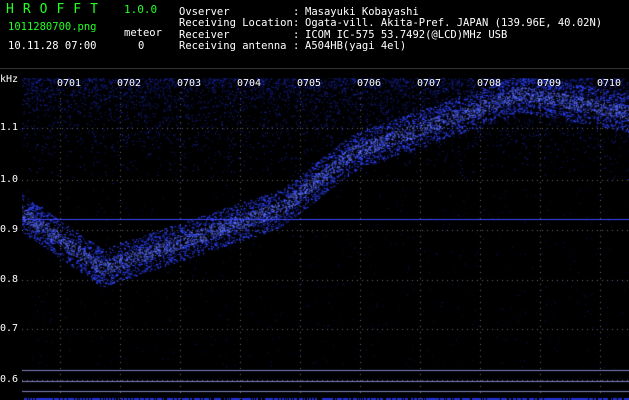  Describe the element at coordinates (52, 27) in the screenshot. I see `file-name: 1011280700.png` at that location.